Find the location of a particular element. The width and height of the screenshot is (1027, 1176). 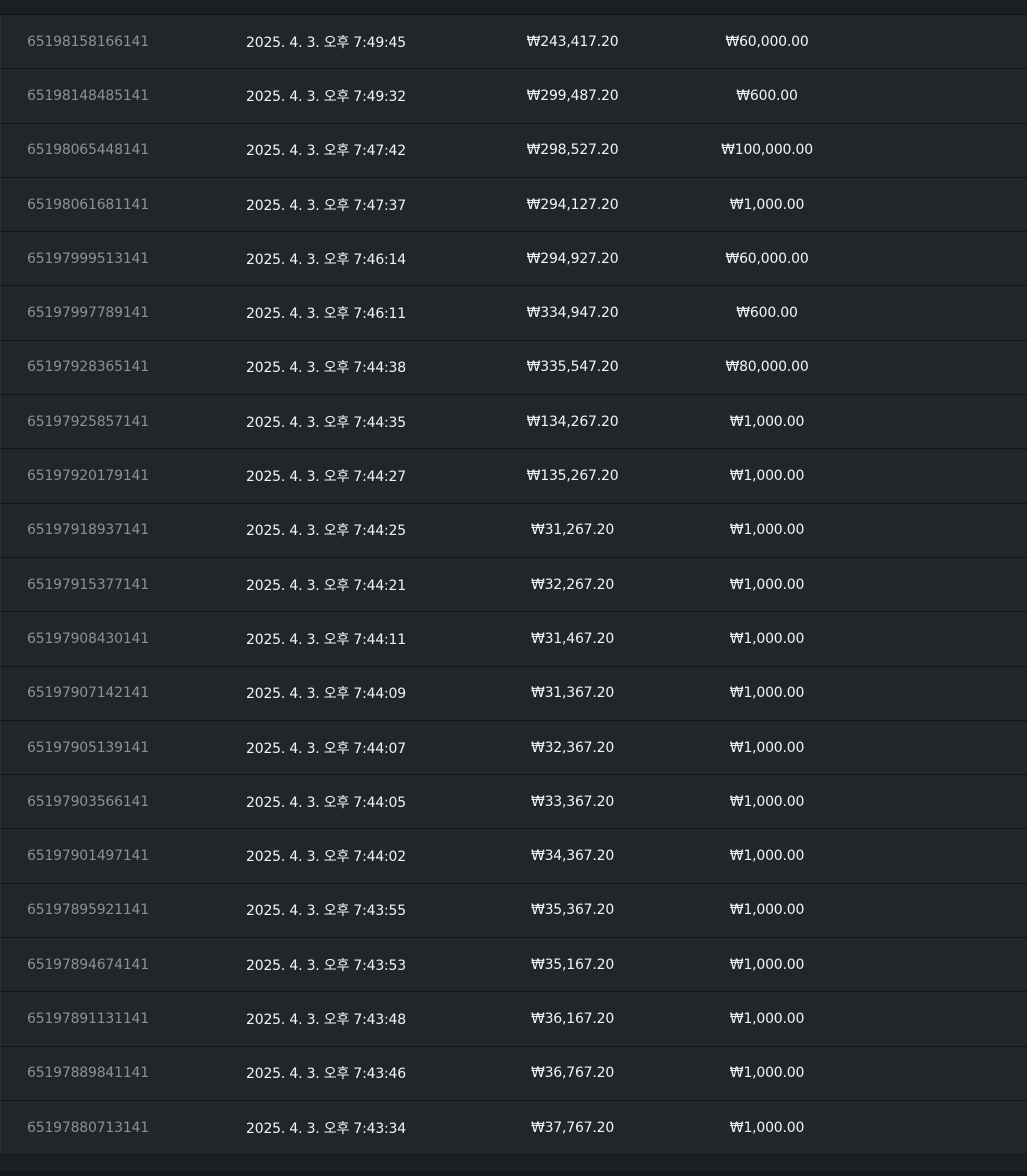

order-id-cell: 65197880713141 is located at coordinates (88, 1127).